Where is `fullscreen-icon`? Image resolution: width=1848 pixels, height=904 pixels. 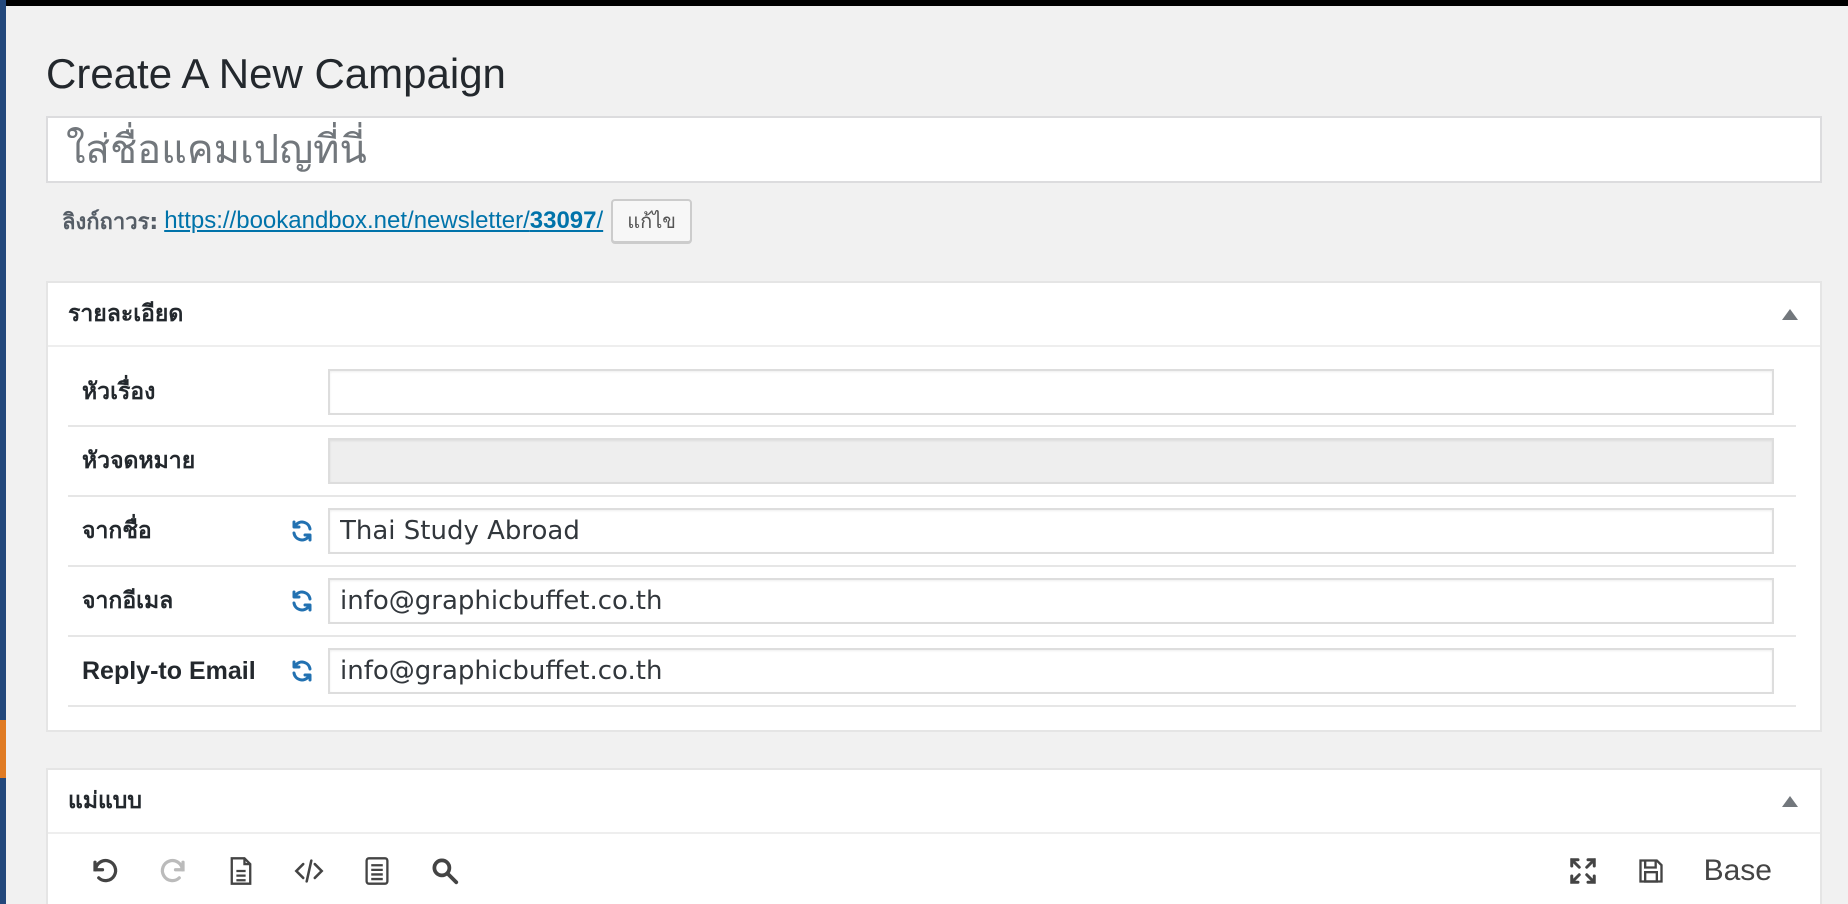 fullscreen-icon is located at coordinates (1583, 871).